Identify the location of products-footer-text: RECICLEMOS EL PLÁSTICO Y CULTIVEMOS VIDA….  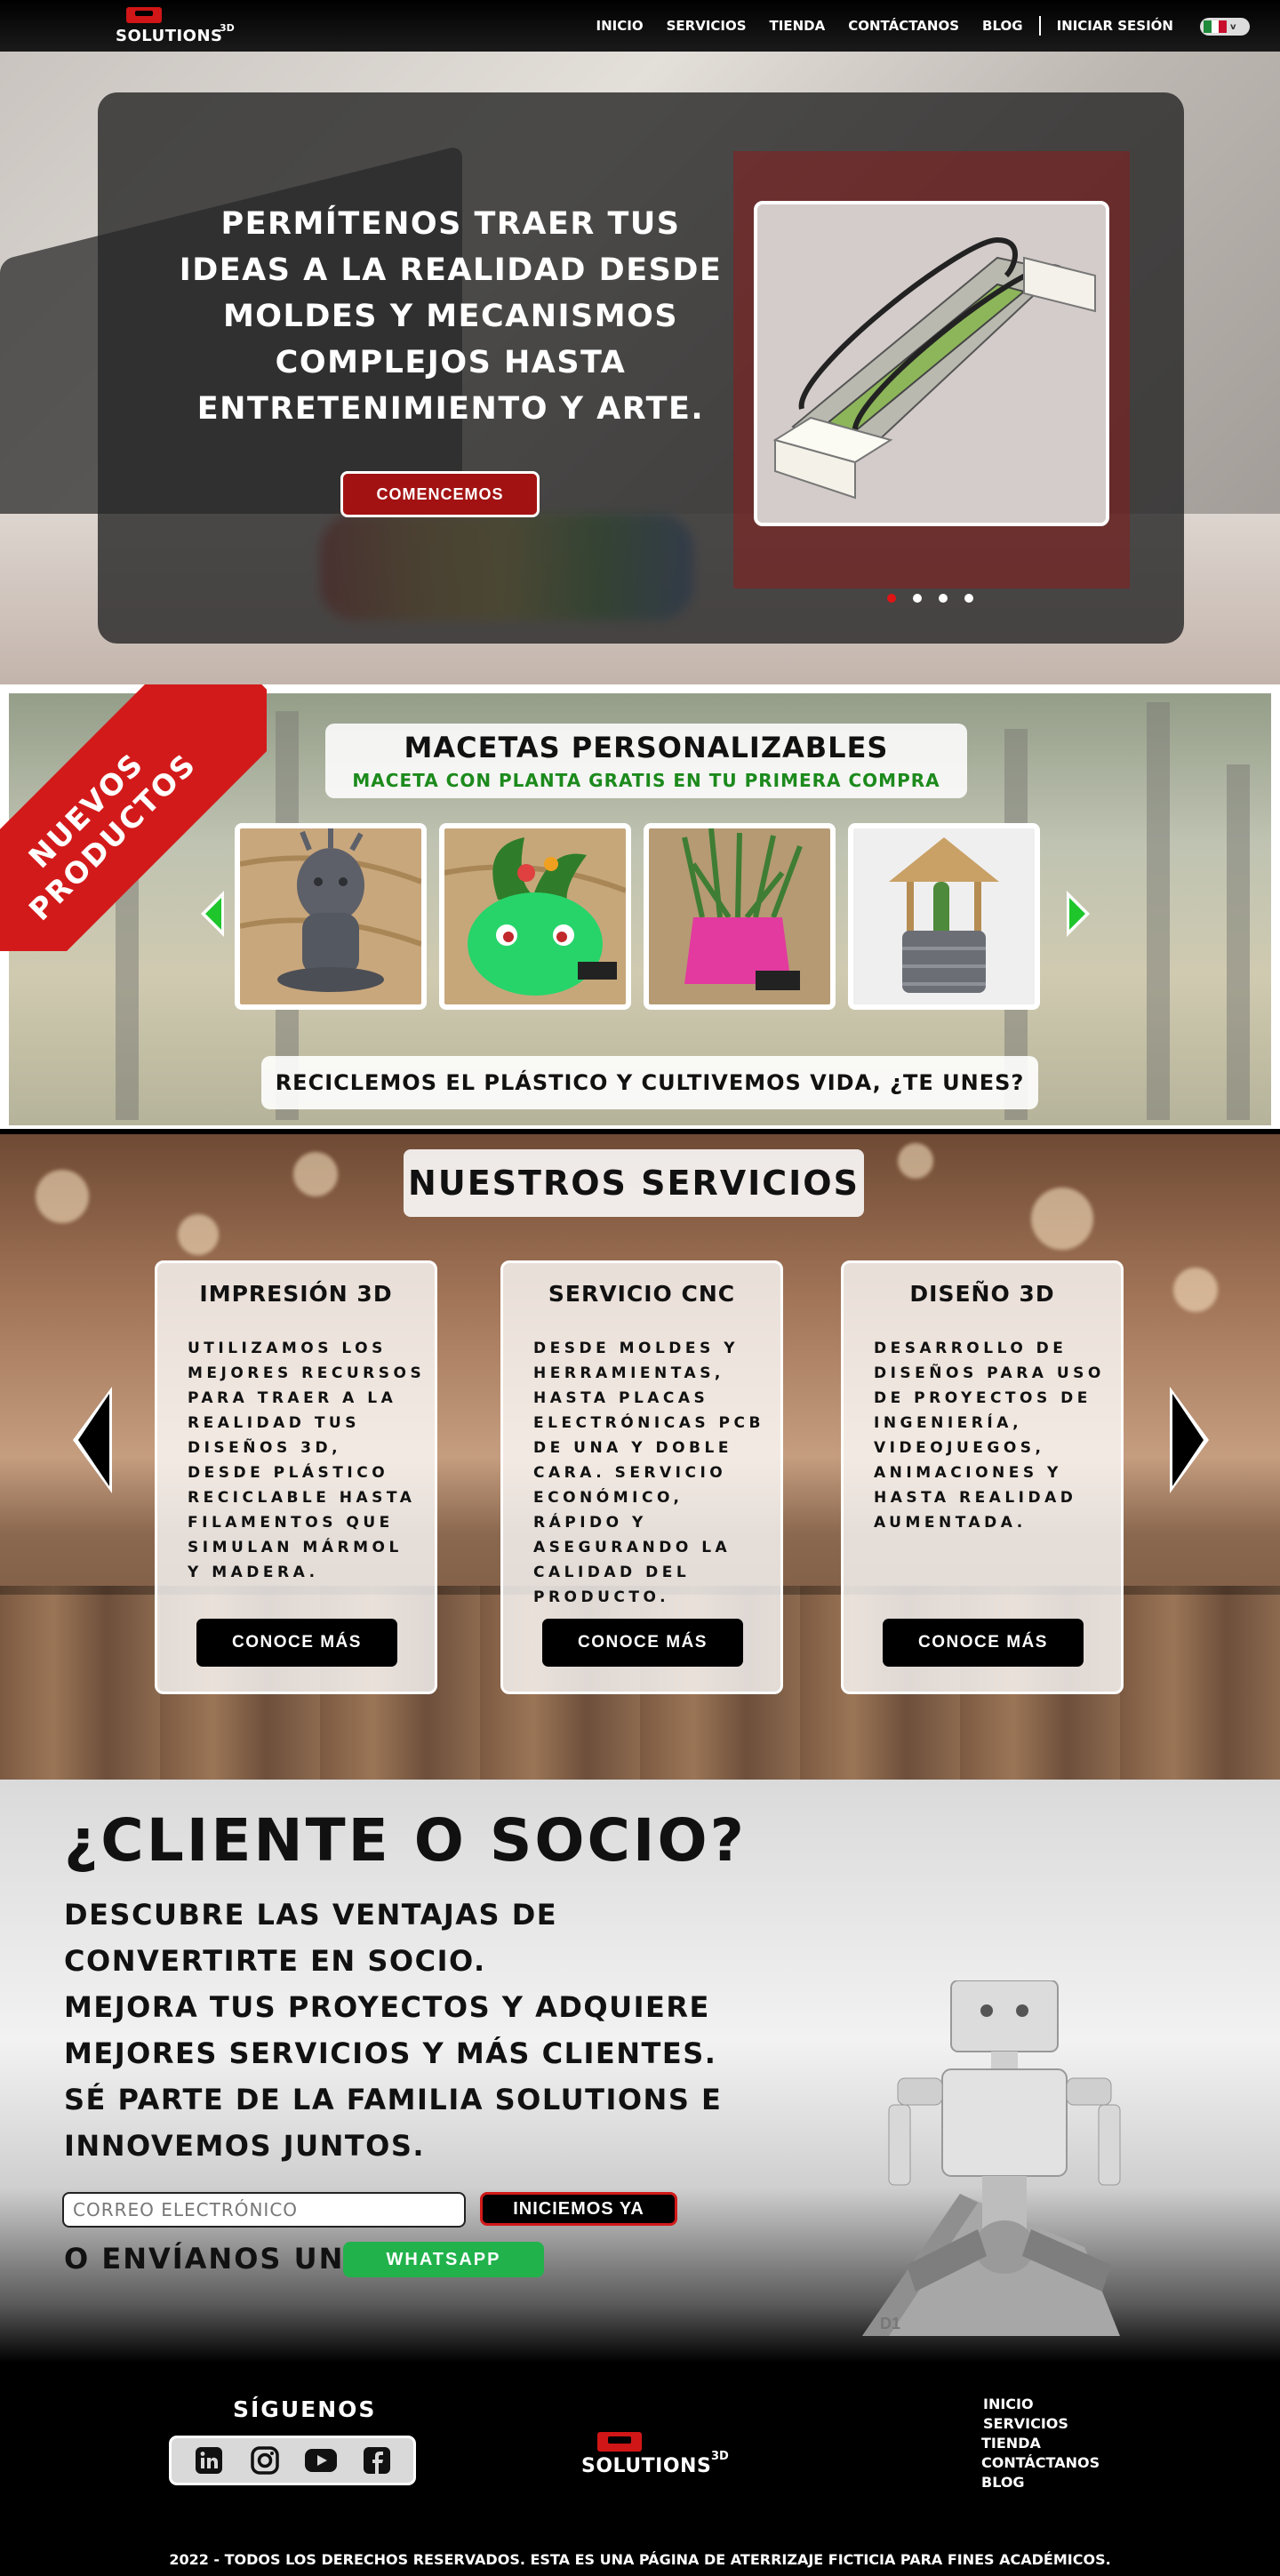
(649, 1082).